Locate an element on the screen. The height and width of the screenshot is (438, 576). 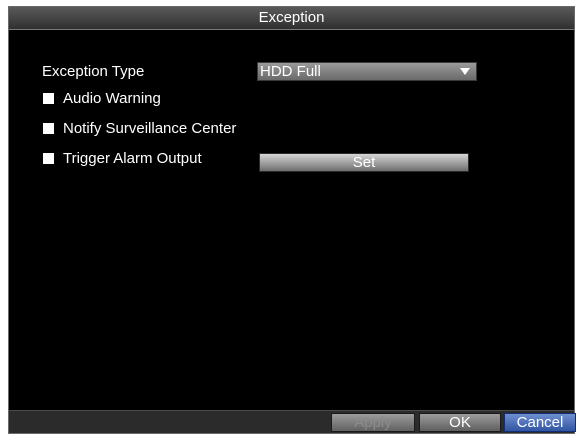
dialog-title: Exception is located at coordinates (291, 18).